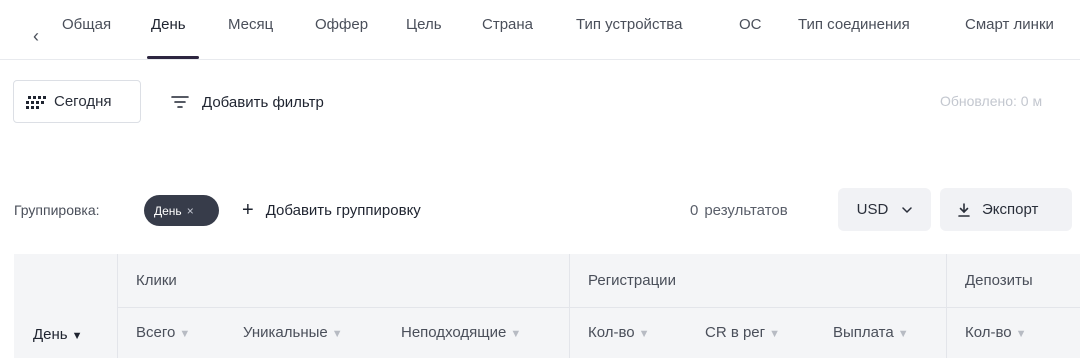 The height and width of the screenshot is (358, 1080). Describe the element at coordinates (964, 209) in the screenshot. I see `download-icon` at that location.